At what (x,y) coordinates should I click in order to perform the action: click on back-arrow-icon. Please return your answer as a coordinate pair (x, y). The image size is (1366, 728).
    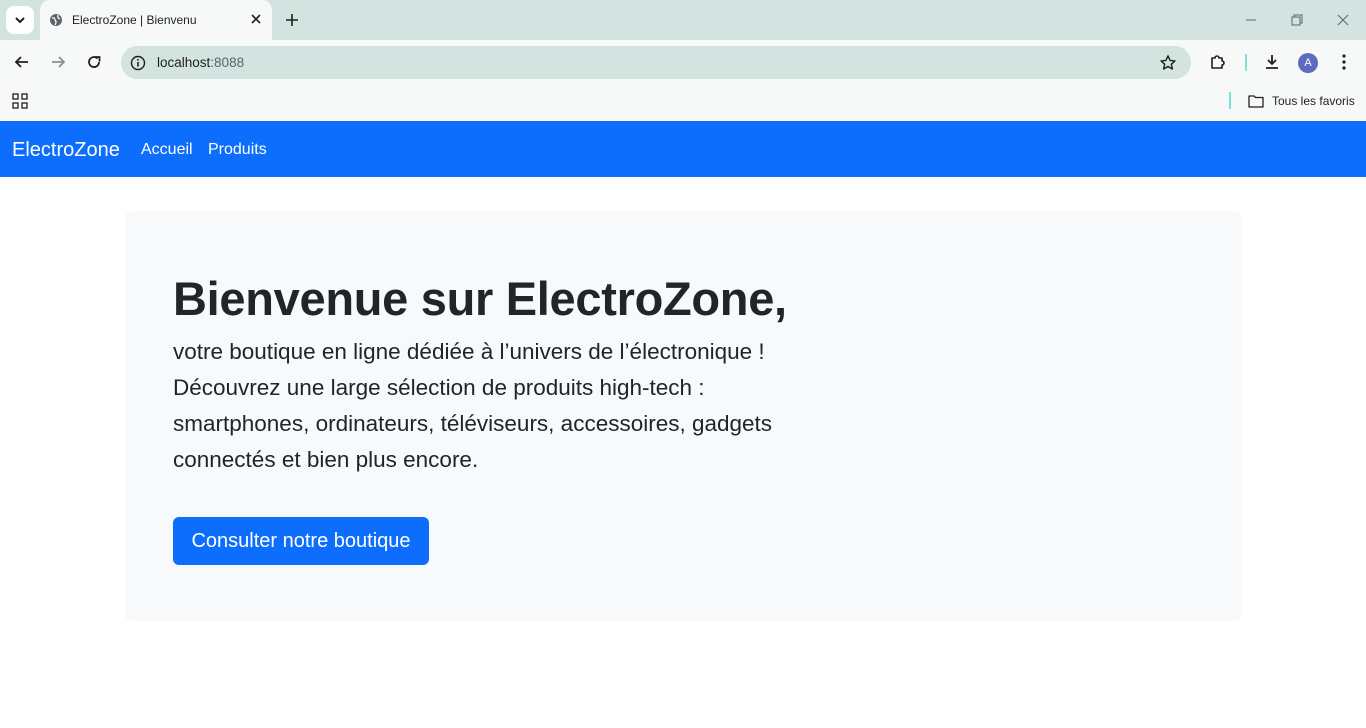
    Looking at the image, I should click on (22, 62).